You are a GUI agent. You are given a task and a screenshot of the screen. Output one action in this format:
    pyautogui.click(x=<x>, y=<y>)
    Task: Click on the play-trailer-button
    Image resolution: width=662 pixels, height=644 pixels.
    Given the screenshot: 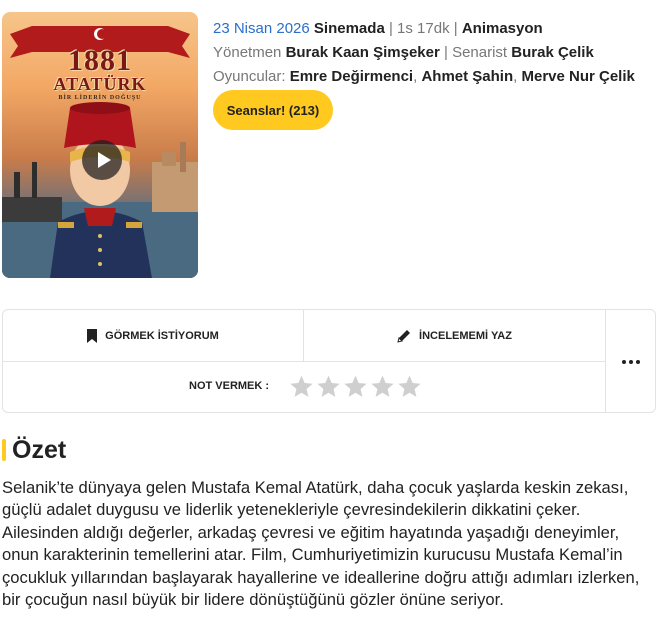 What is the action you would take?
    pyautogui.click(x=102, y=160)
    